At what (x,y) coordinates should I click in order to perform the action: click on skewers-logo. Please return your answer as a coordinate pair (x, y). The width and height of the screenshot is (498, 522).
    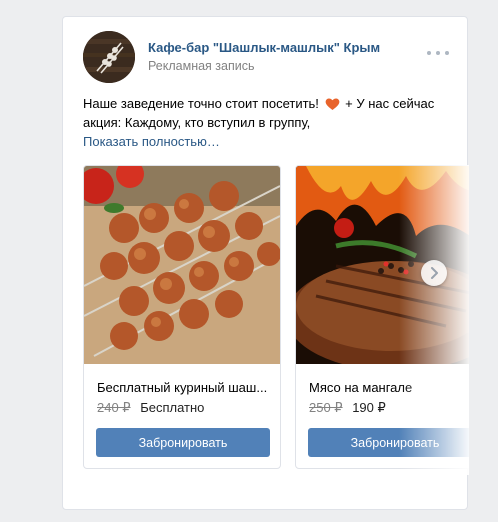
    Looking at the image, I should click on (109, 57).